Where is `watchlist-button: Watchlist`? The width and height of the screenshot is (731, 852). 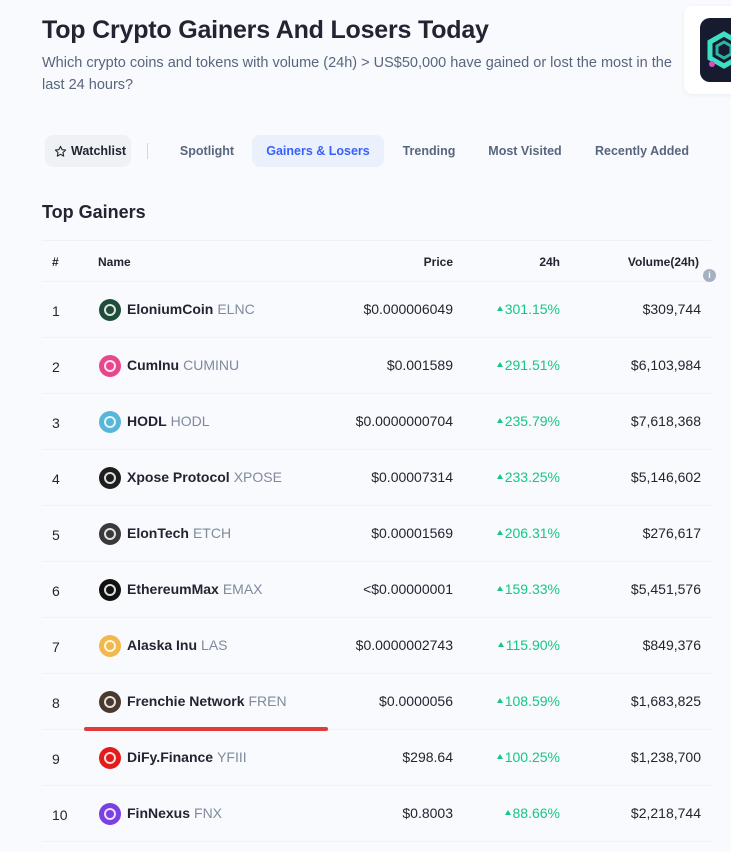 watchlist-button: Watchlist is located at coordinates (88, 151).